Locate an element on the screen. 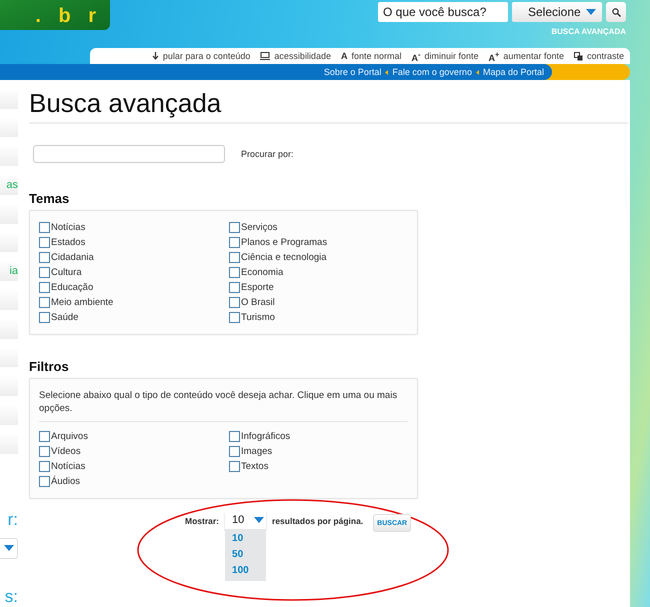 The width and height of the screenshot is (650, 607). contrast-icon is located at coordinates (578, 56).